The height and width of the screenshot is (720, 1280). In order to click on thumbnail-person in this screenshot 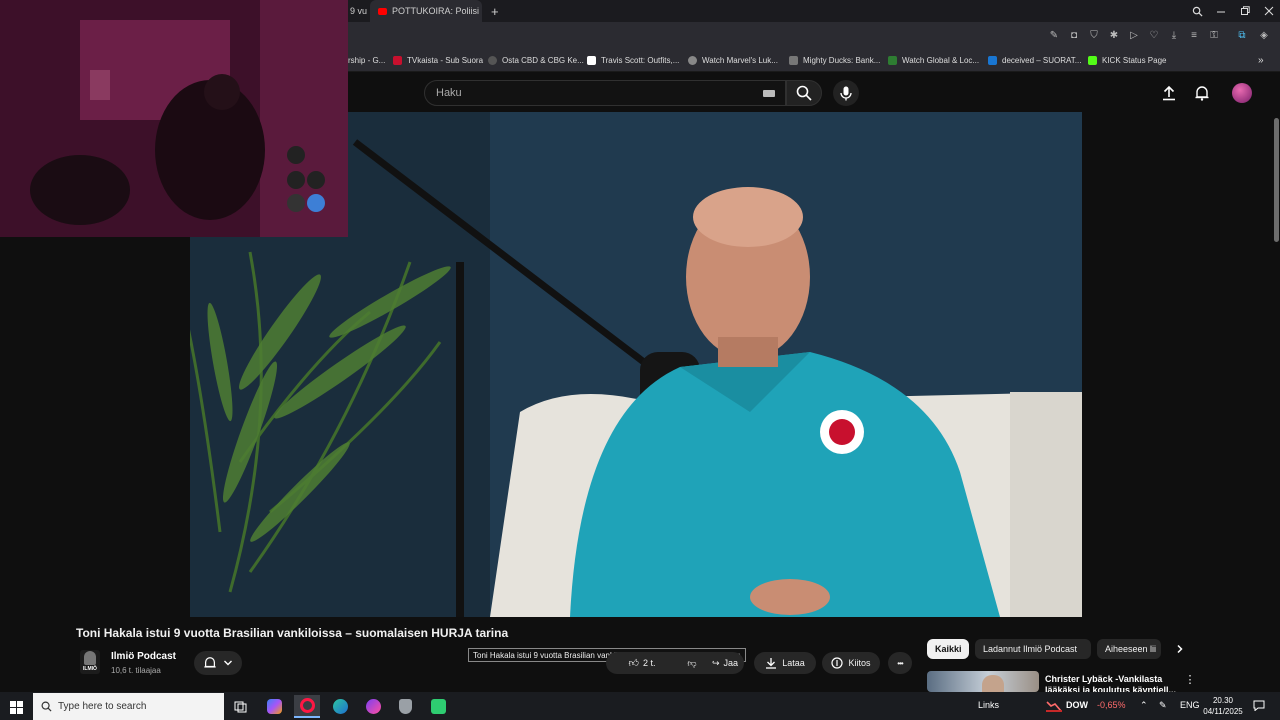, I will do `click(993, 683)`.